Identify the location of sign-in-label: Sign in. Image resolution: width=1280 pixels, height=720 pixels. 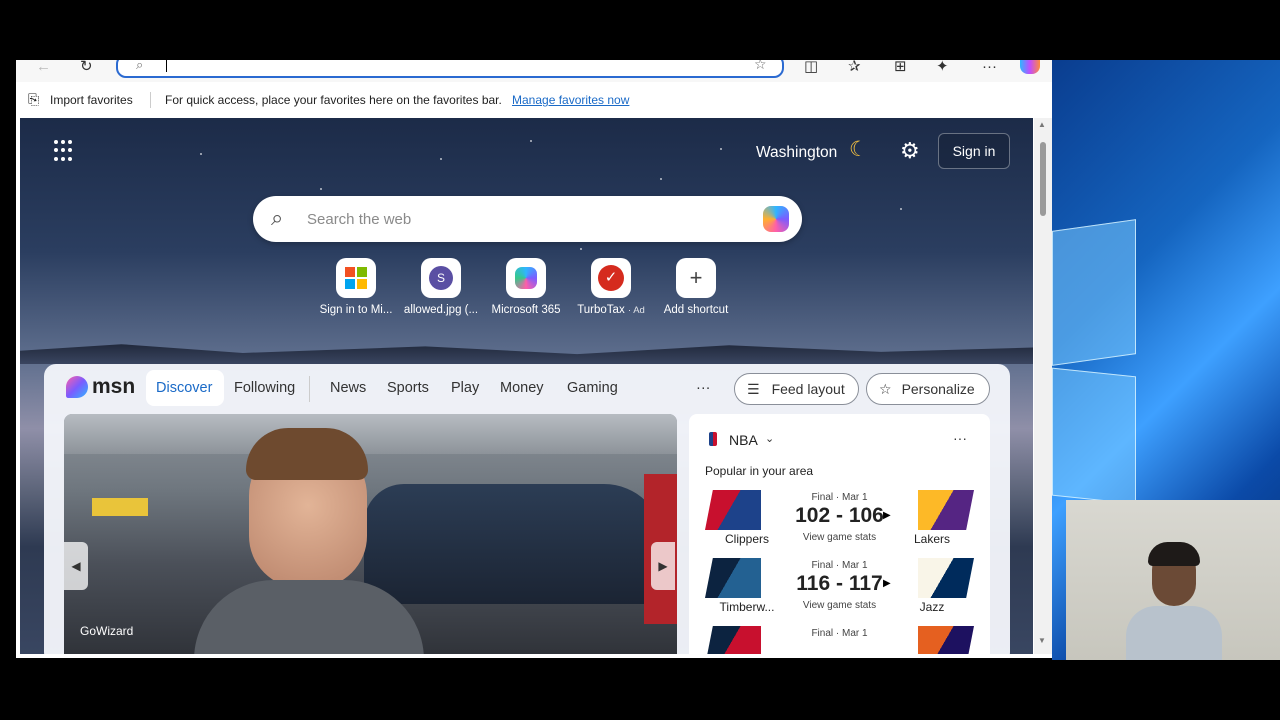
(974, 151).